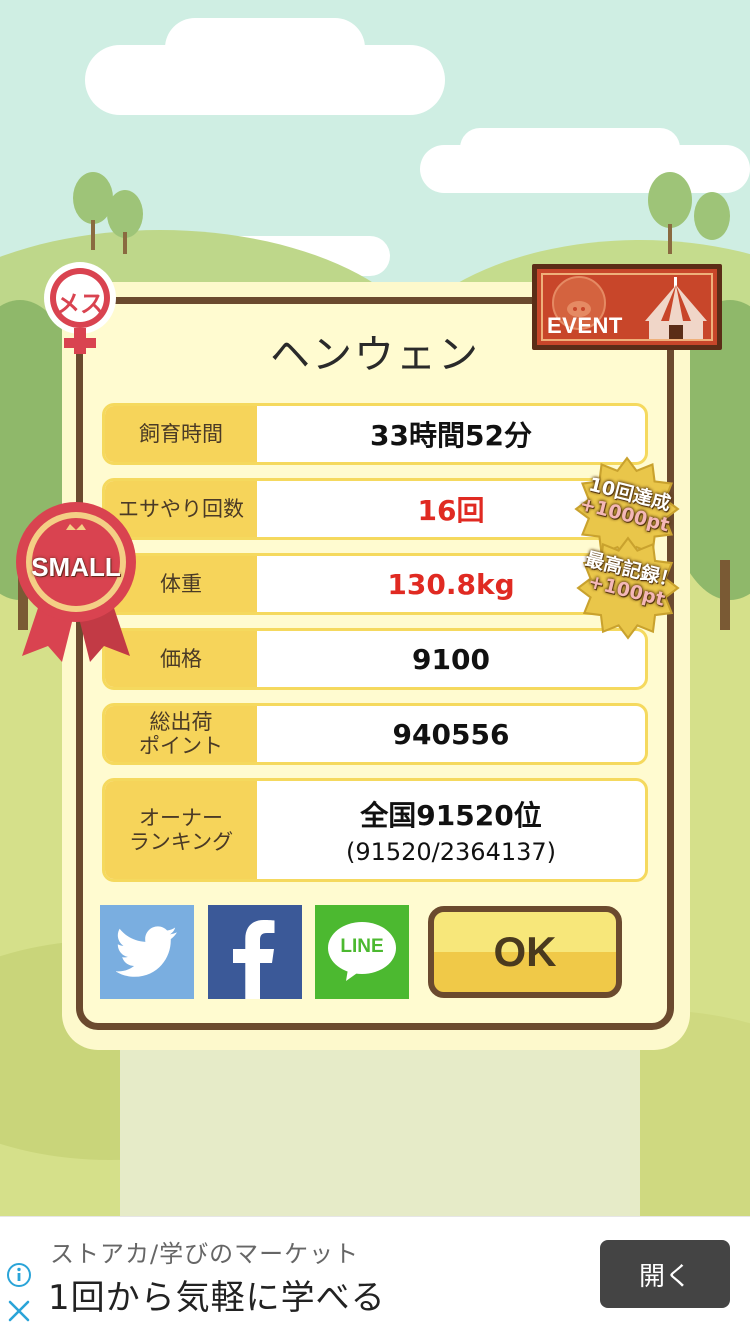  I want to click on stat-value: 33時間52分, so click(451, 435).